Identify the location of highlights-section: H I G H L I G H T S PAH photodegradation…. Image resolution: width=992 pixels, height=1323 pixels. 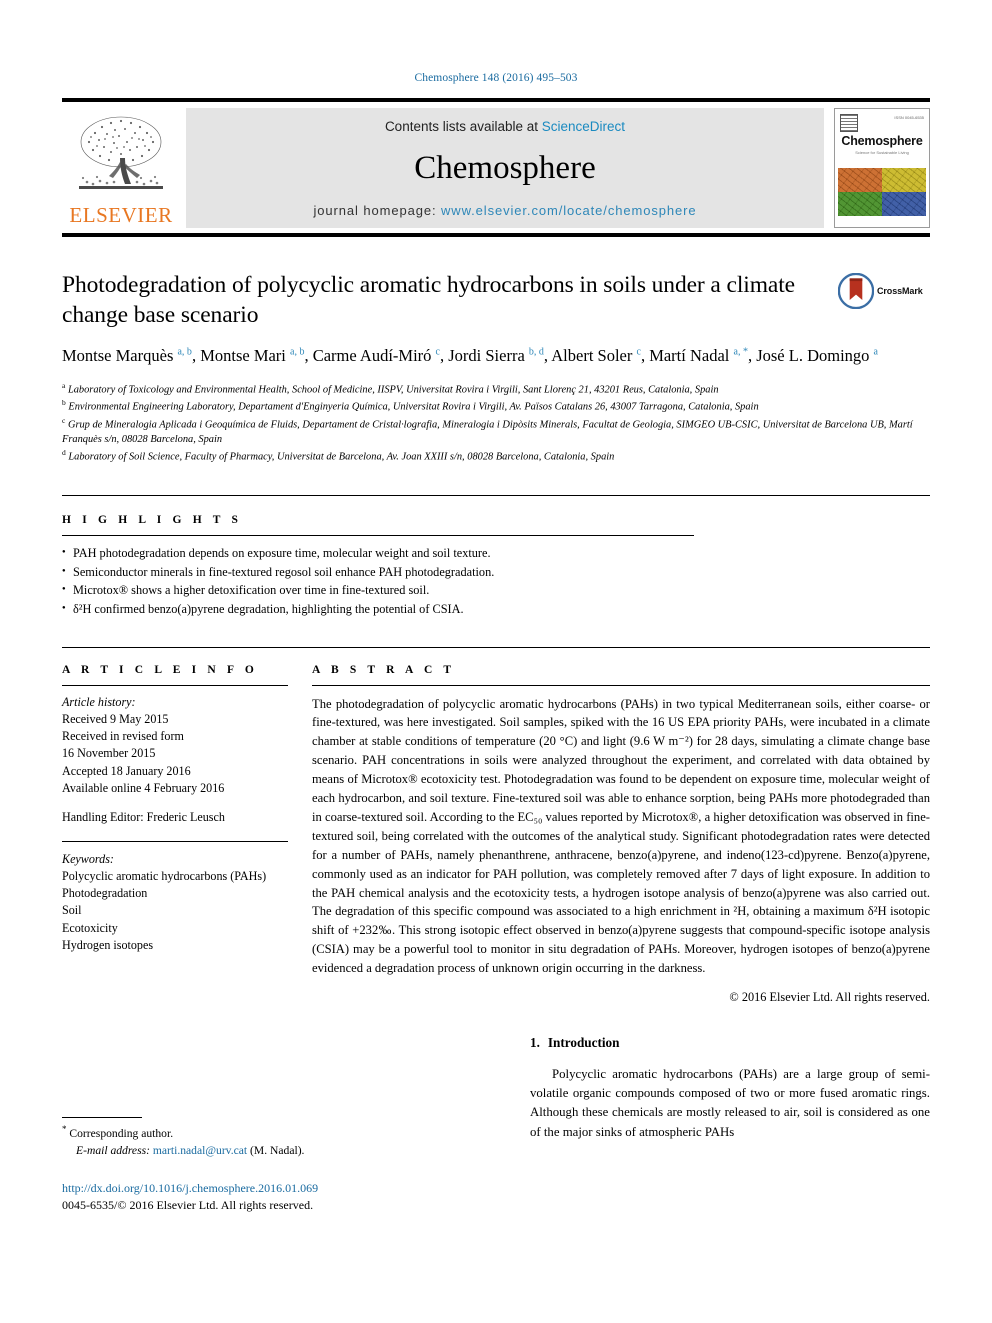
(496, 556).